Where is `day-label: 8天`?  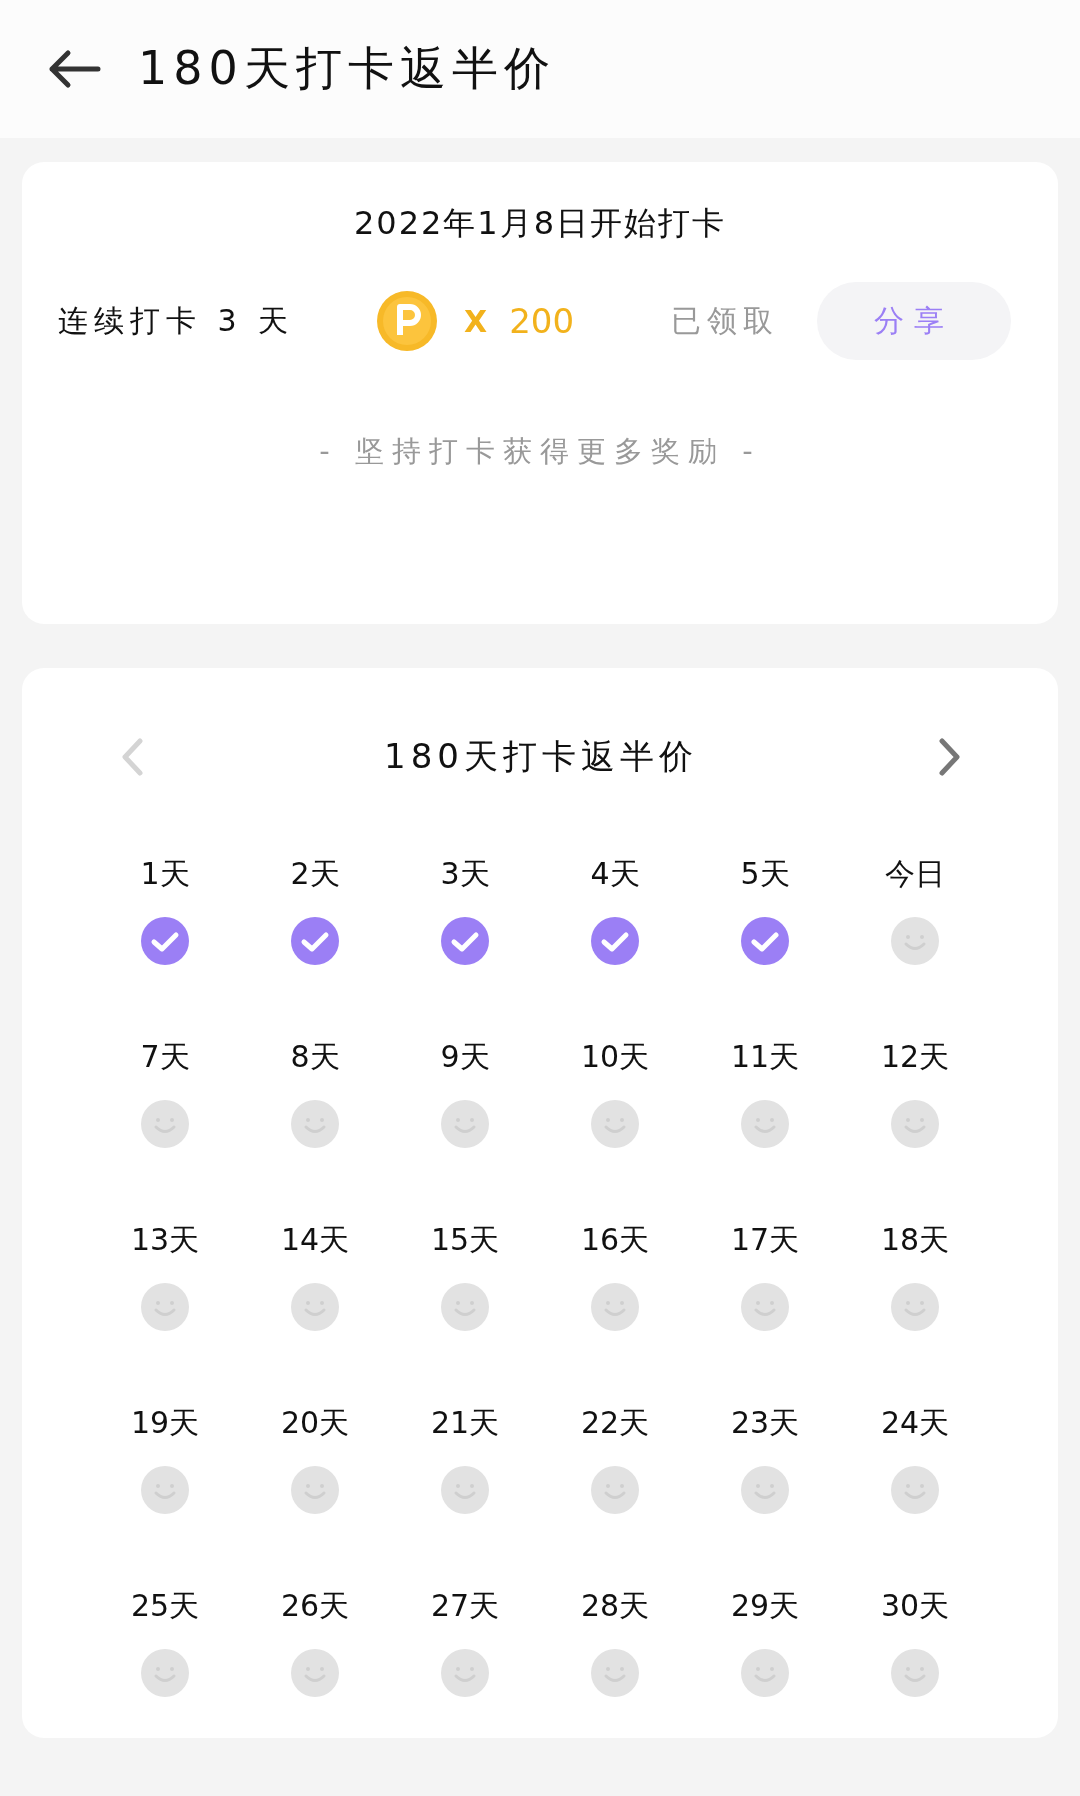 day-label: 8天 is located at coordinates (315, 1057).